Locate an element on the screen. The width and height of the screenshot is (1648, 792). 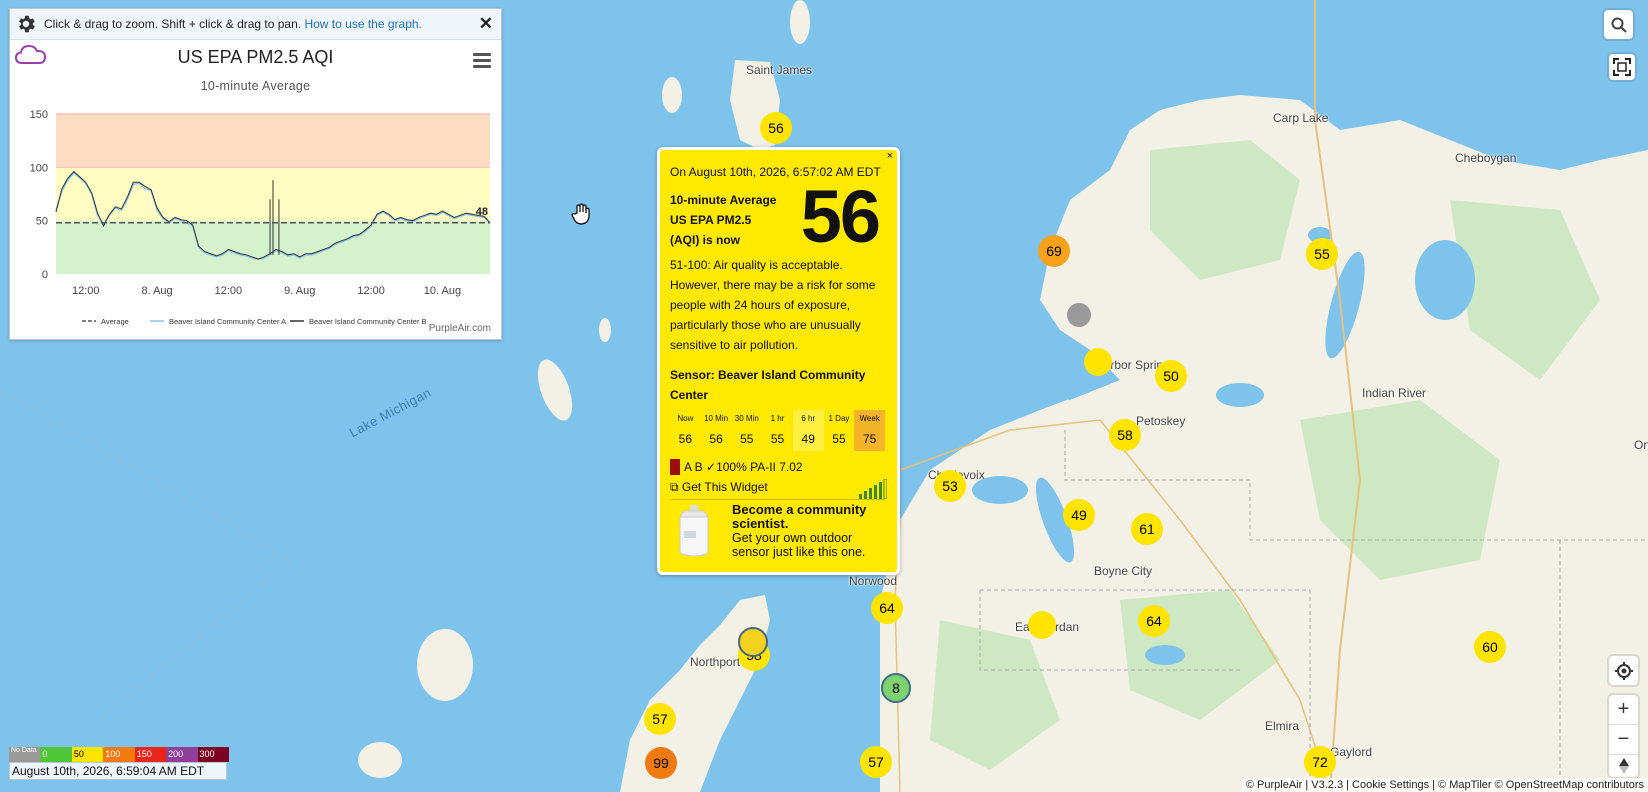
search-icon is located at coordinates (1619, 25).